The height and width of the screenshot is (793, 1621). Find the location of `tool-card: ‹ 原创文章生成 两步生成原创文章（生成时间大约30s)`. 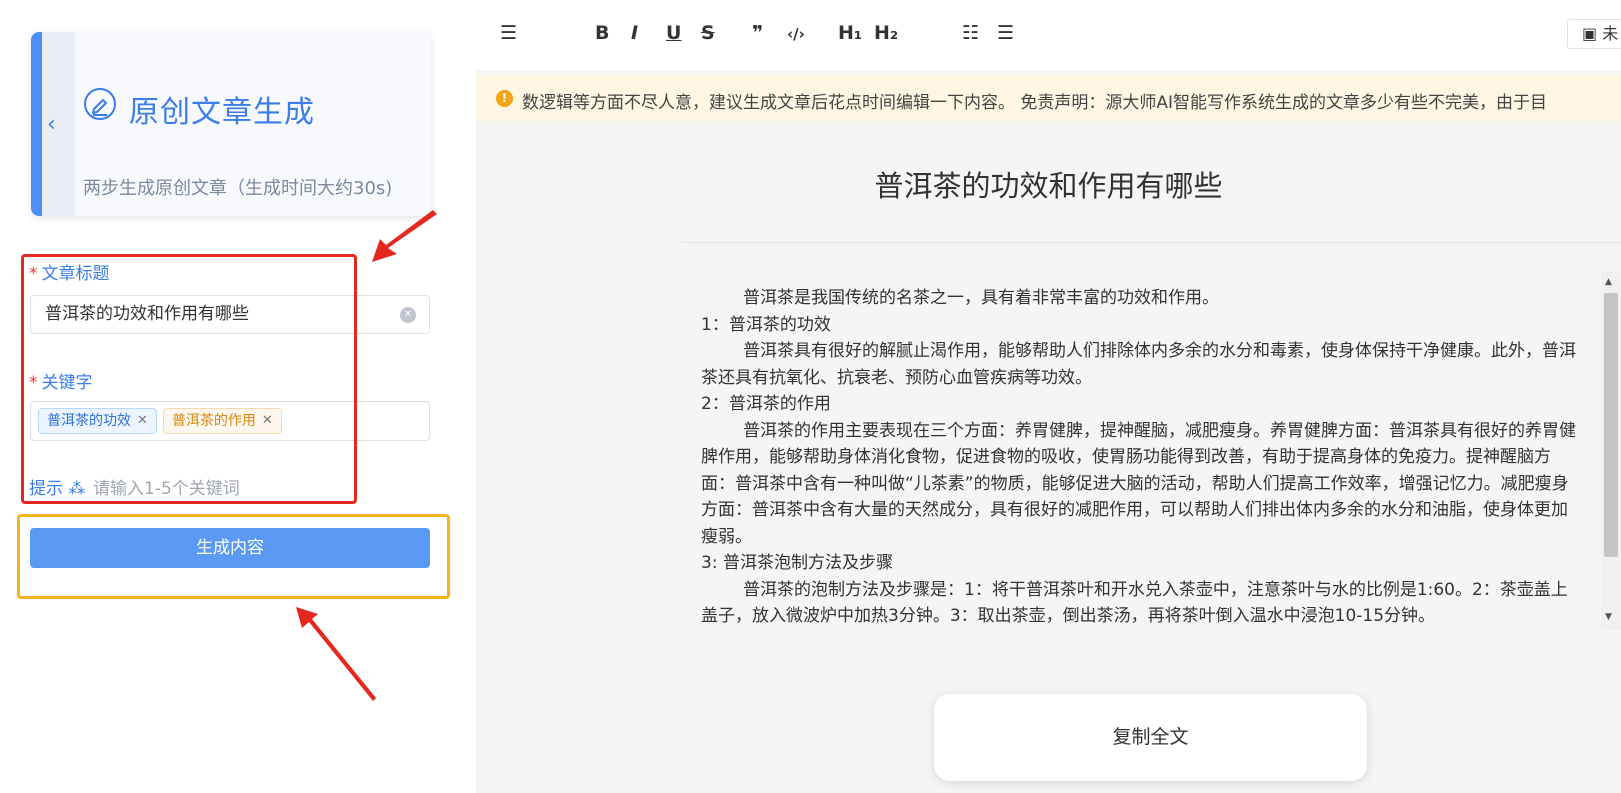

tool-card: ‹ 原创文章生成 两步生成原创文章（生成时间大约30s) is located at coordinates (231, 124).